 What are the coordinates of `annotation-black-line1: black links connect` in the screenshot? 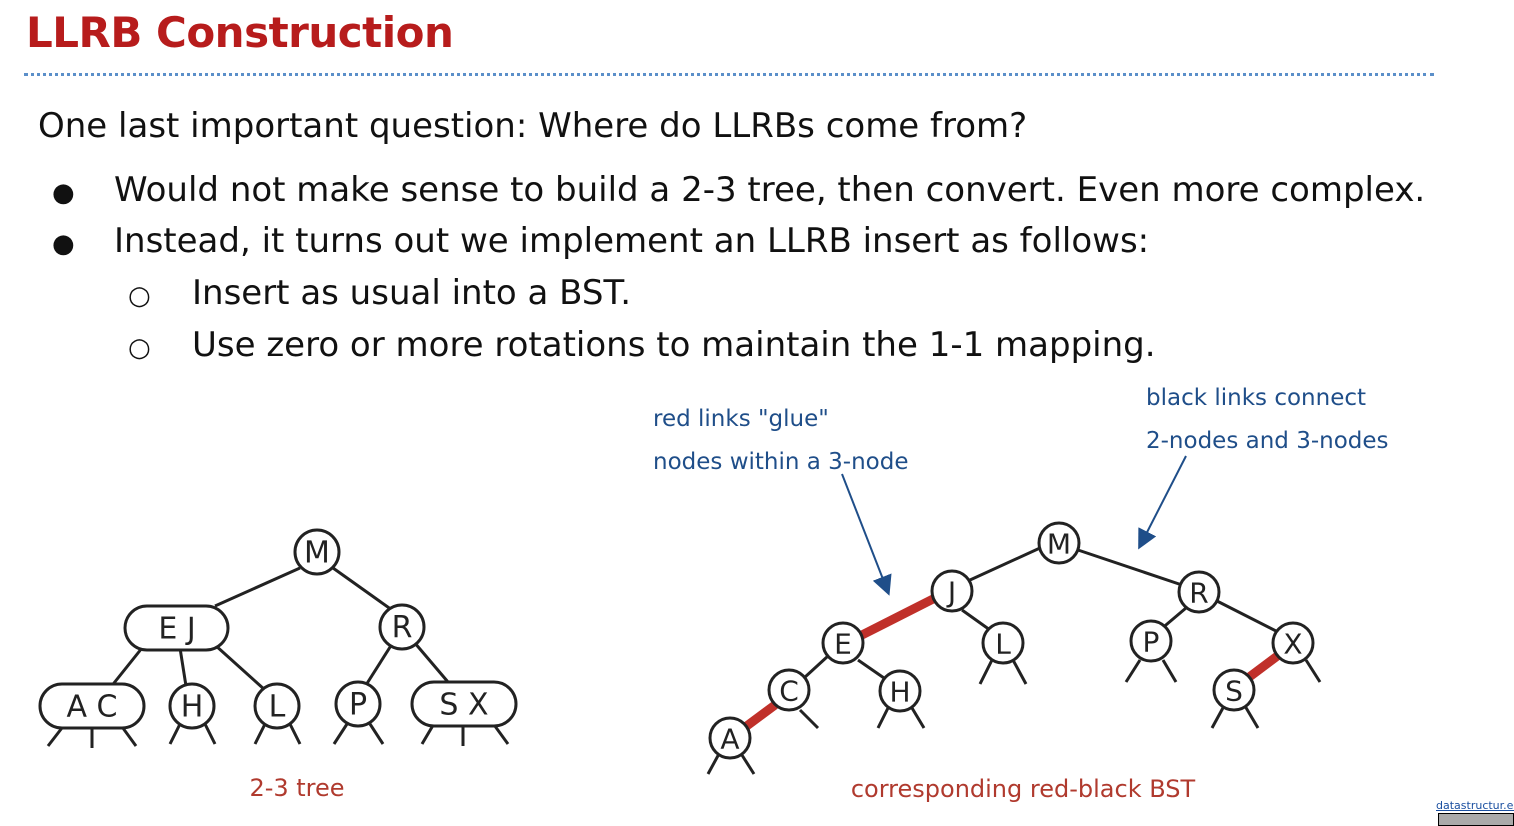 It's located at (1256, 398).